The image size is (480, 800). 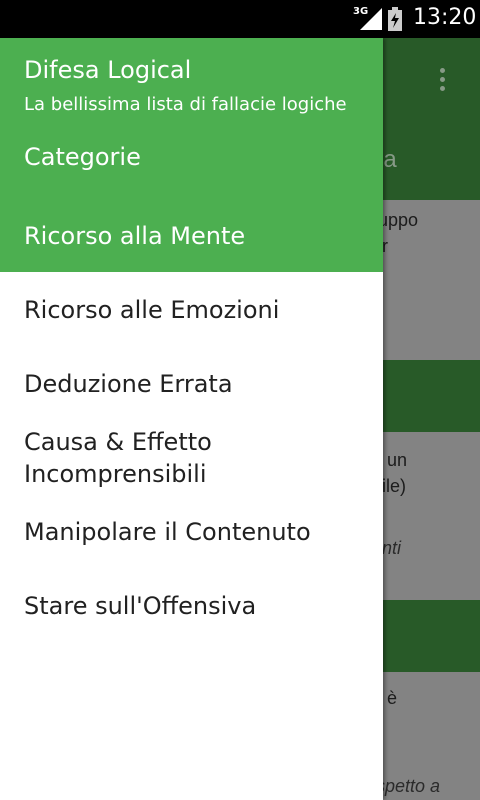 I want to click on battery-charging-icon, so click(x=395, y=19).